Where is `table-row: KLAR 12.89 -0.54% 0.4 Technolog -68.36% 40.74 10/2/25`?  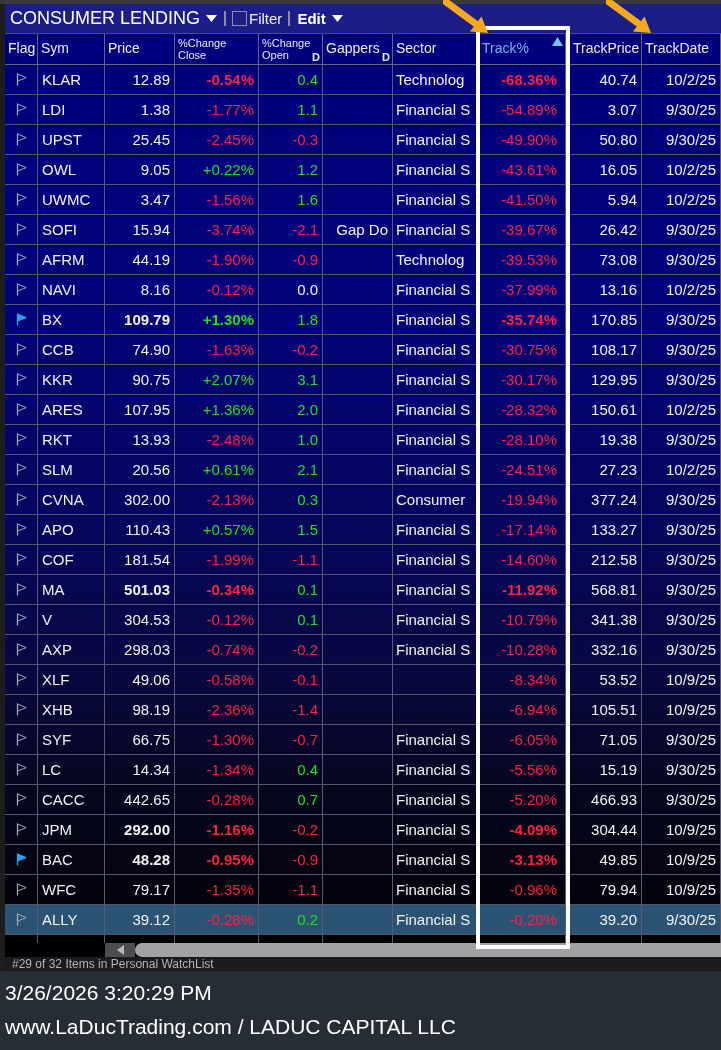 table-row: KLAR 12.89 -0.54% 0.4 Technolog -68.36% 40.74 10/2/25 is located at coordinates (363, 80).